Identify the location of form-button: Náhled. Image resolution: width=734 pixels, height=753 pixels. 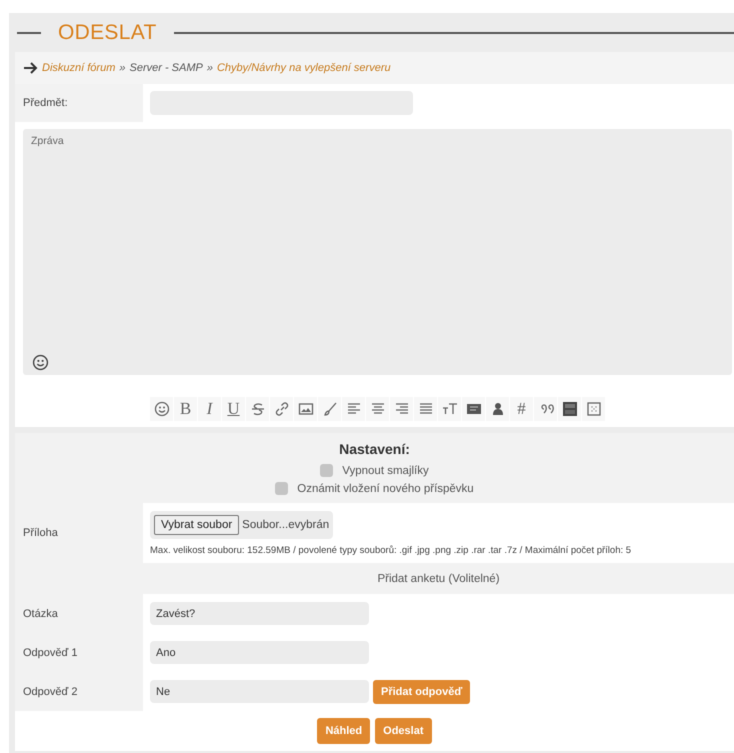
(343, 731).